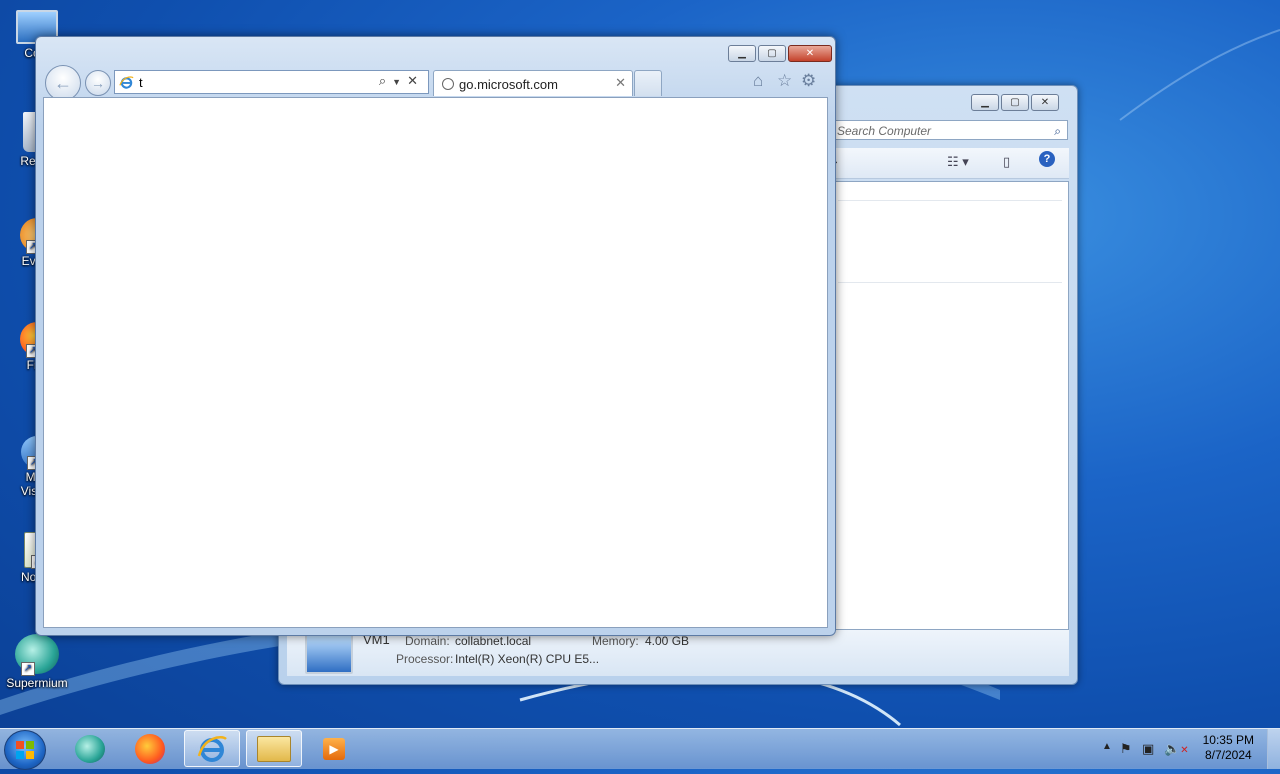  I want to click on media-player-icon: ▶, so click(334, 748).